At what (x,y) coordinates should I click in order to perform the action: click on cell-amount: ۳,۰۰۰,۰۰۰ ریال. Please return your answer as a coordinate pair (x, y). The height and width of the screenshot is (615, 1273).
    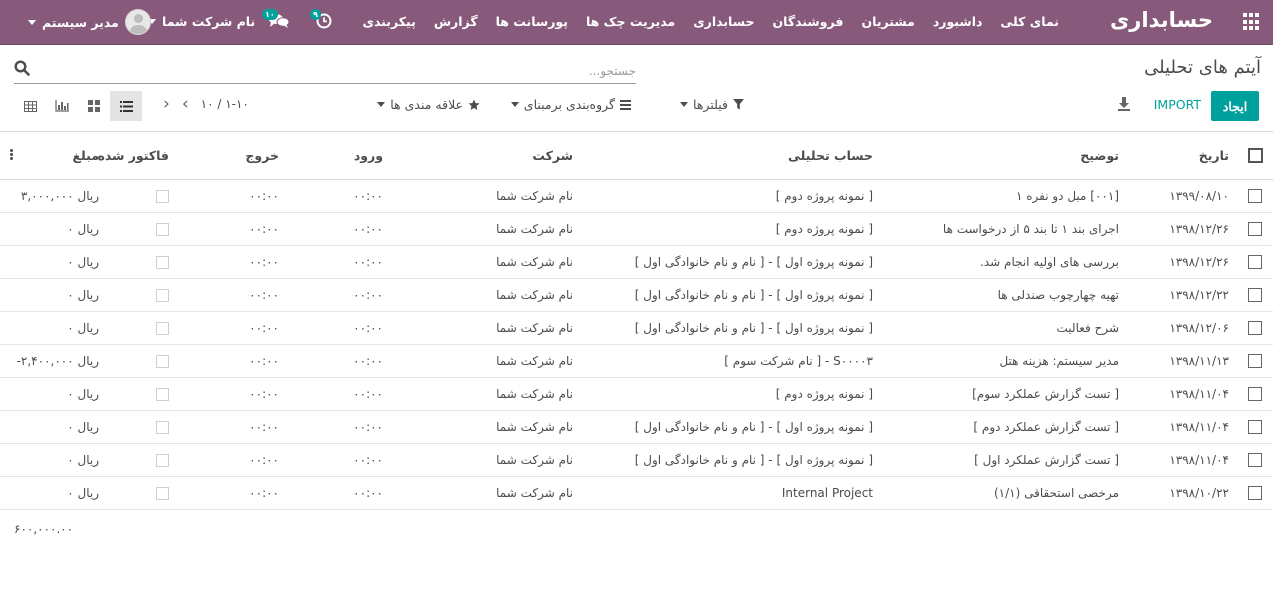
    Looking at the image, I should click on (53, 196).